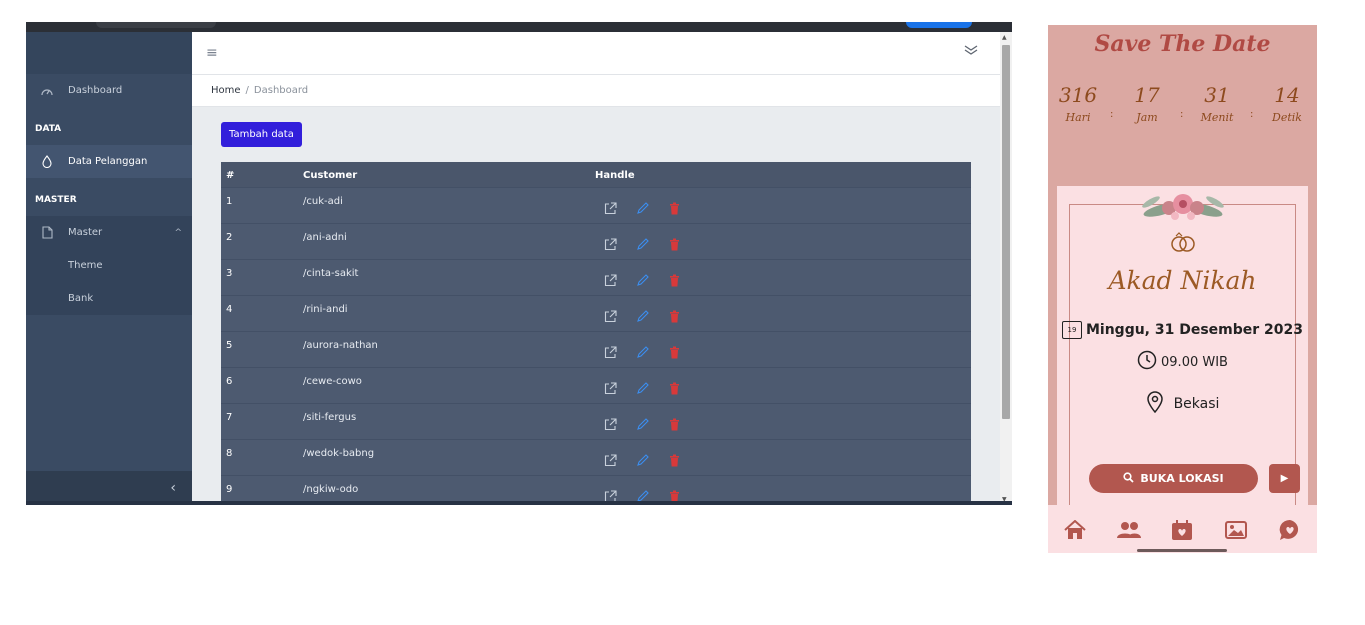 This screenshot has width=1365, height=625. I want to click on table-row: 5/aurora-nathan, so click(596, 350).